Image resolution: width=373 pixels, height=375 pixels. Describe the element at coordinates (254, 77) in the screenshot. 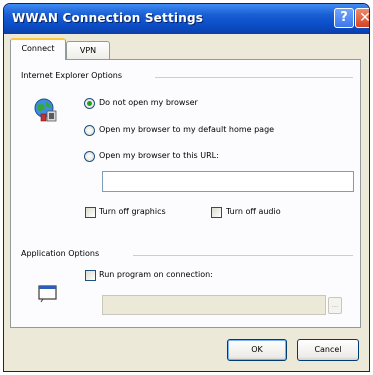

I see `ie-options-divider` at that location.